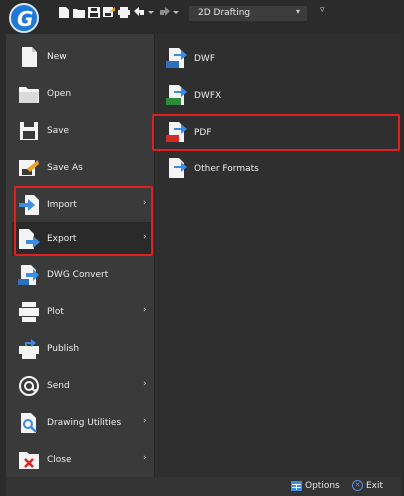 Image resolution: width=404 pixels, height=496 pixels. I want to click on new-icon, so click(64, 12).